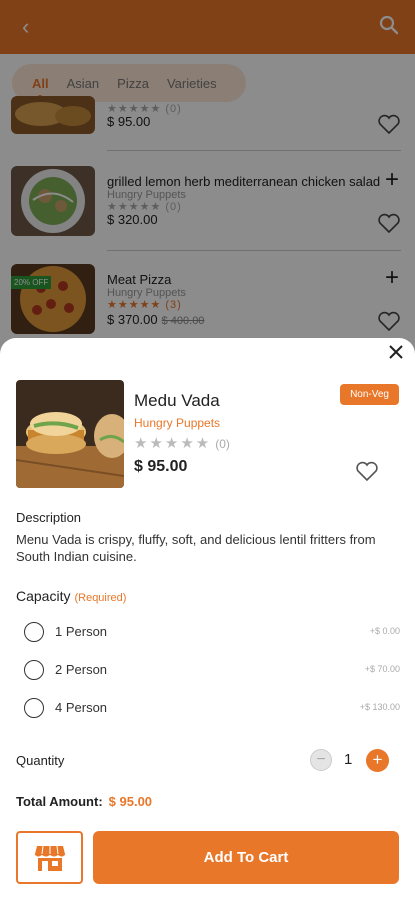 The image size is (415, 900). I want to click on quantity-label: Quantity, so click(40, 760).